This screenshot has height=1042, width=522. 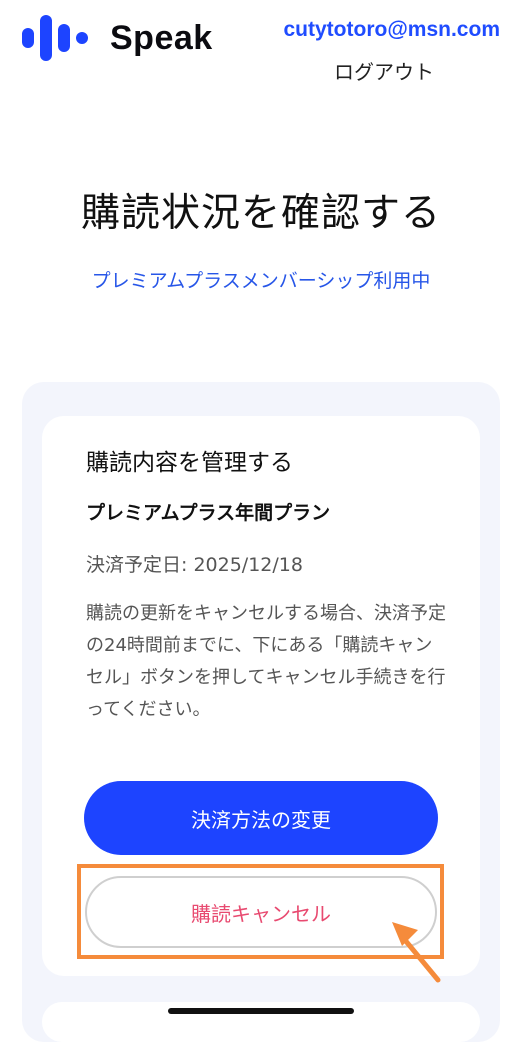 What do you see at coordinates (189, 463) in the screenshot?
I see `card-title: 購読内容を管理する` at bounding box center [189, 463].